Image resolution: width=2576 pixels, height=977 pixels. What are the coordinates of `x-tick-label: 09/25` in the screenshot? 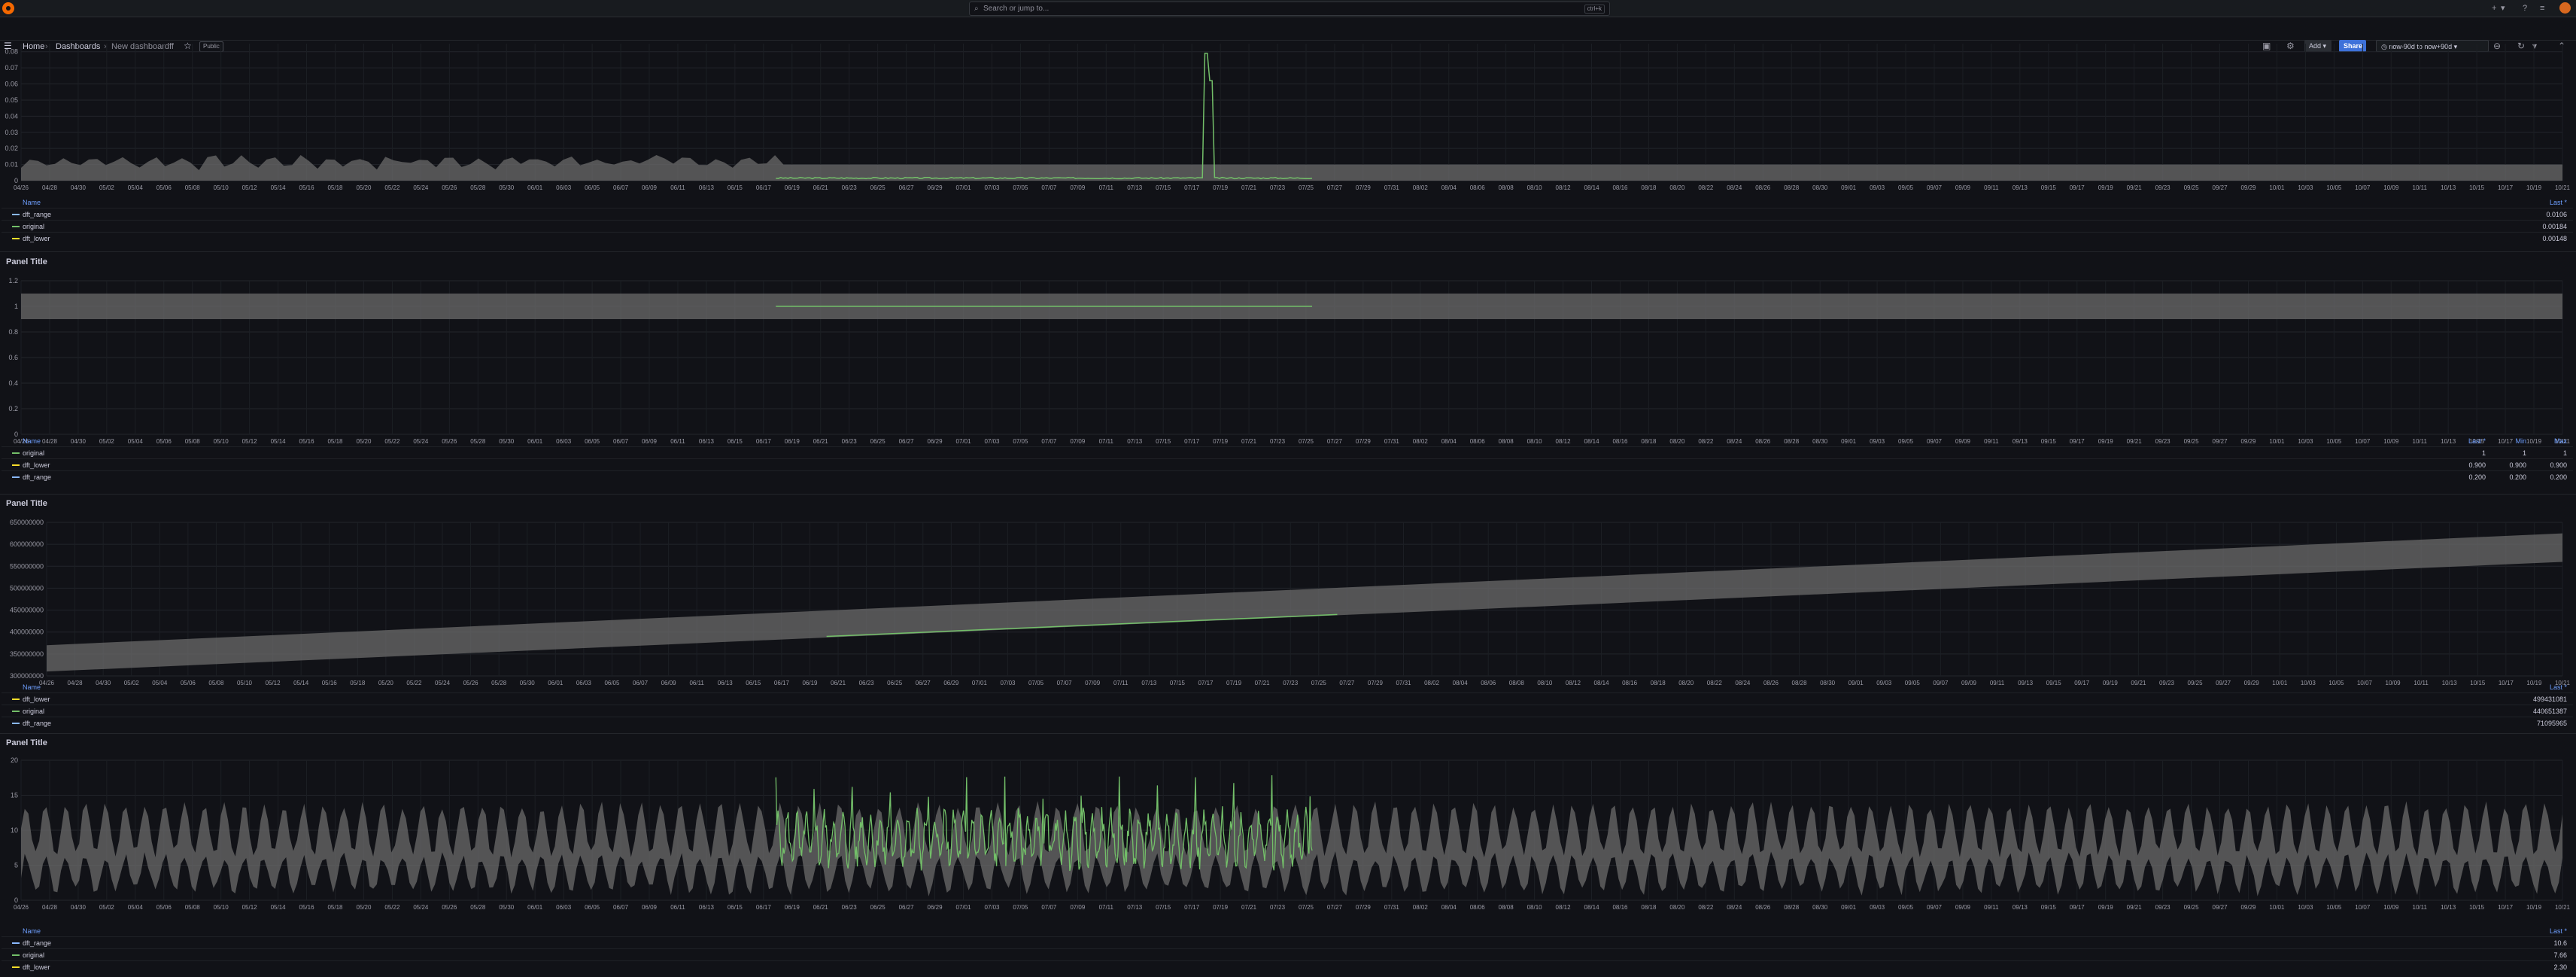 It's located at (2192, 907).